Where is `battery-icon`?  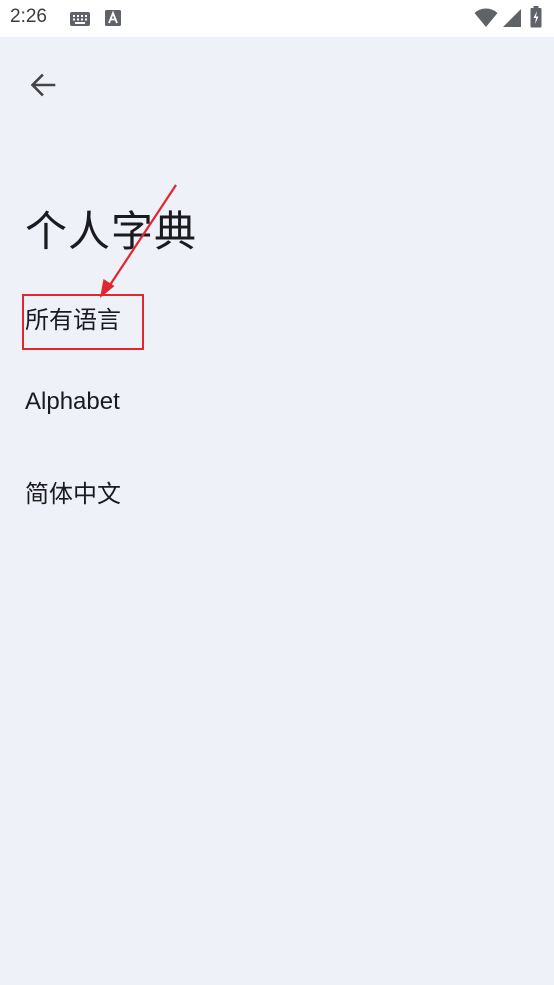
battery-icon is located at coordinates (536, 19).